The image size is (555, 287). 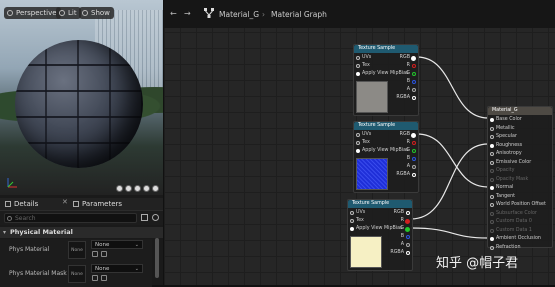 What do you see at coordinates (517, 205) in the screenshot?
I see `material-input-pin: World Position Offset` at bounding box center [517, 205].